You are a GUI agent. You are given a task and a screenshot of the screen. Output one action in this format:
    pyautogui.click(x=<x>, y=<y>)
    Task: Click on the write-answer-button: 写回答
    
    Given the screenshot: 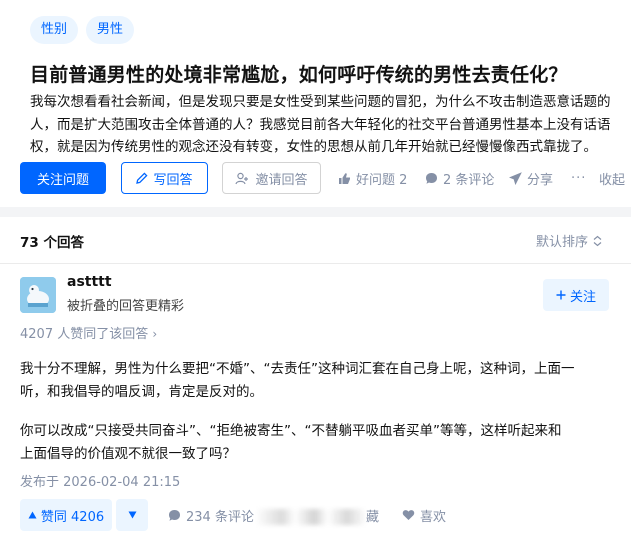 What is the action you would take?
    pyautogui.click(x=164, y=178)
    